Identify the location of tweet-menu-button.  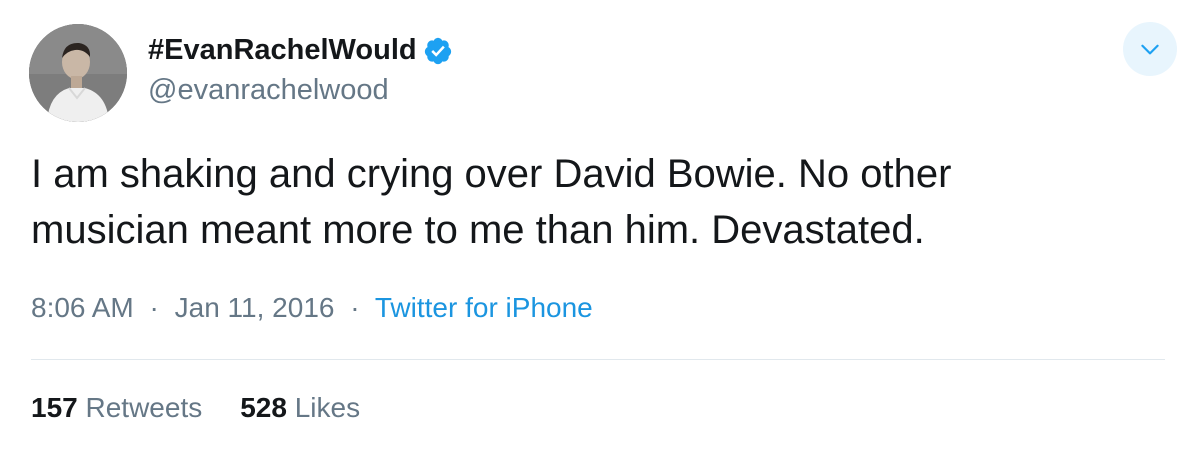
(1150, 49).